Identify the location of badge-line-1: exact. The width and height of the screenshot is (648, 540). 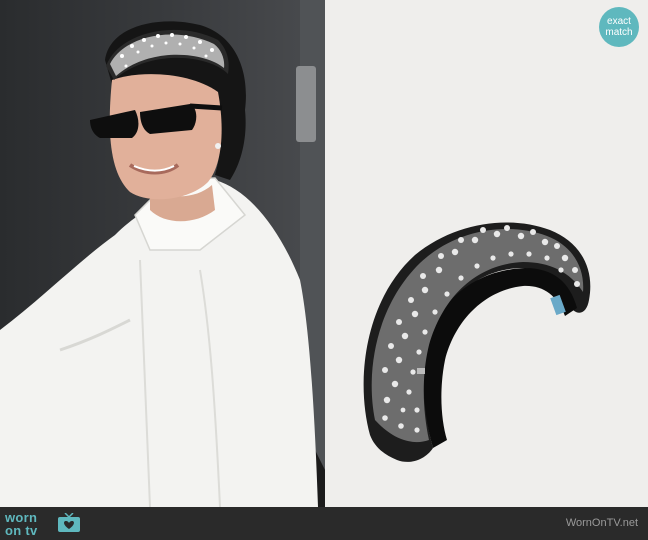
(619, 21).